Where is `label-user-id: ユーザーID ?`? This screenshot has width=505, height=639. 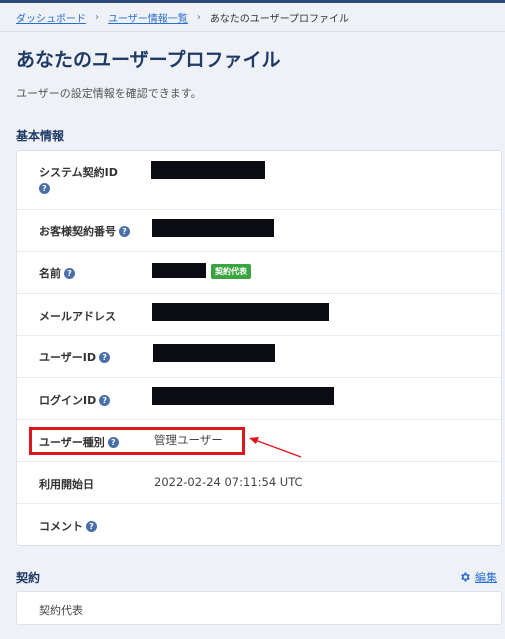 label-user-id: ユーザーID ? is located at coordinates (75, 357).